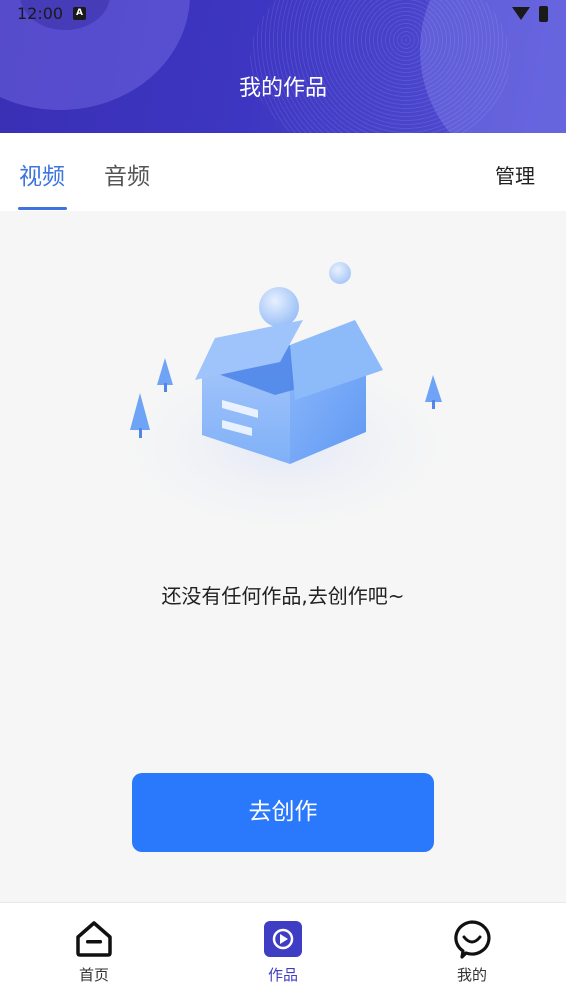 This screenshot has height=1006, width=566. What do you see at coordinates (42, 208) in the screenshot?
I see `tab-indicator` at bounding box center [42, 208].